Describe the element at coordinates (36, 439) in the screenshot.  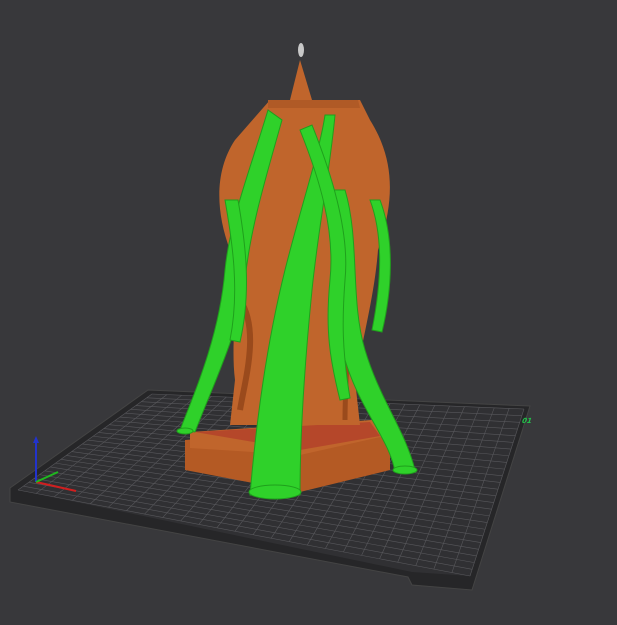
I see `z-axis-arrow` at that location.